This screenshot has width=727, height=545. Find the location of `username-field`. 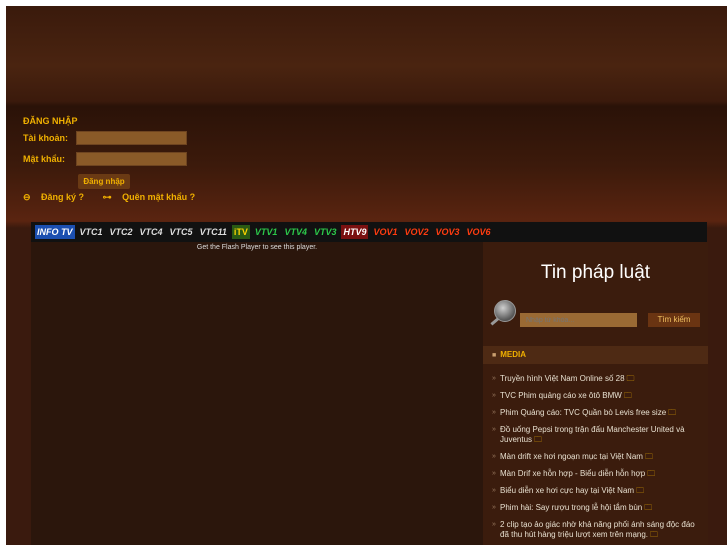

username-field is located at coordinates (131, 138).